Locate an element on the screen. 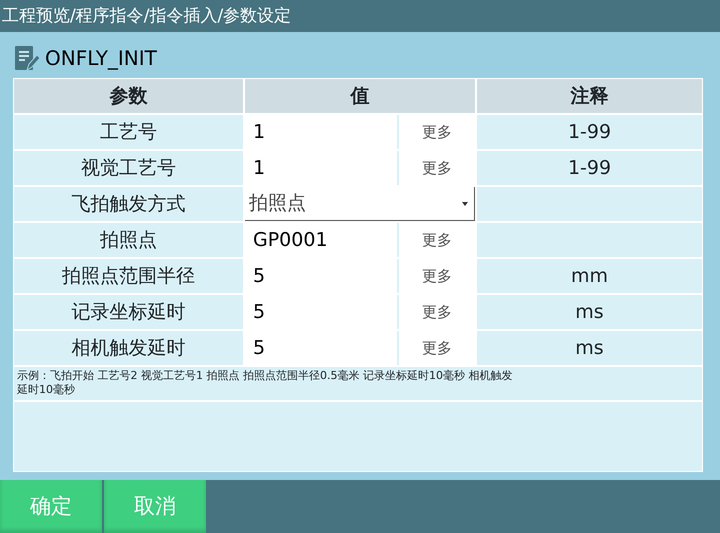 The height and width of the screenshot is (533, 720). column-header: 值 is located at coordinates (360, 96).